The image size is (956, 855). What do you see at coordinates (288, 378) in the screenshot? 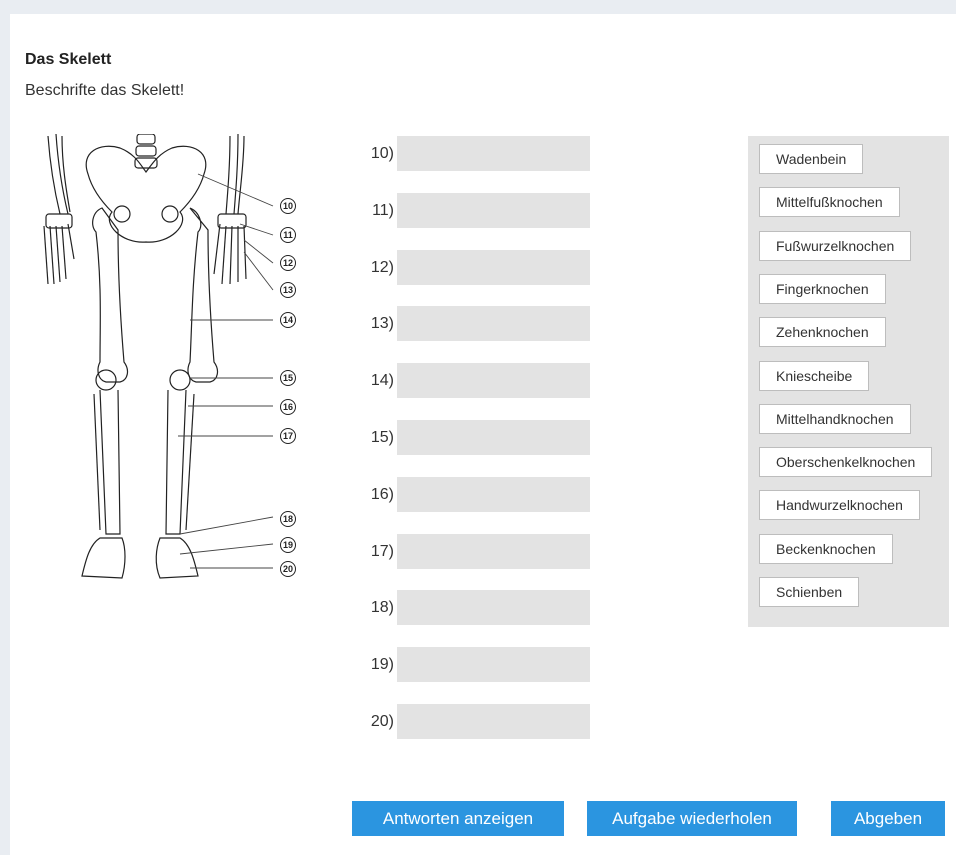
I see `marker-15: 15` at bounding box center [288, 378].